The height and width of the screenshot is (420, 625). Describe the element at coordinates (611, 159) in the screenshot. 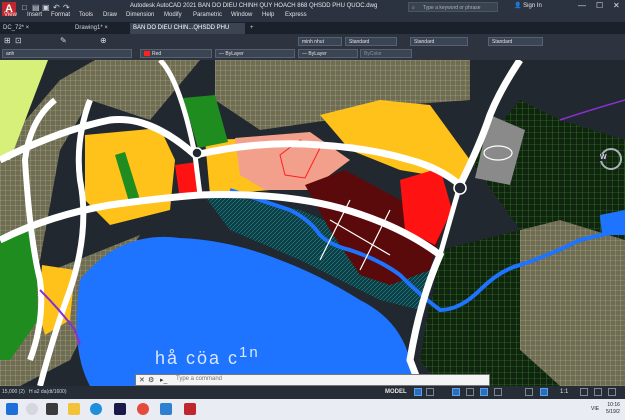

I see `viewcube-compass: W` at that location.